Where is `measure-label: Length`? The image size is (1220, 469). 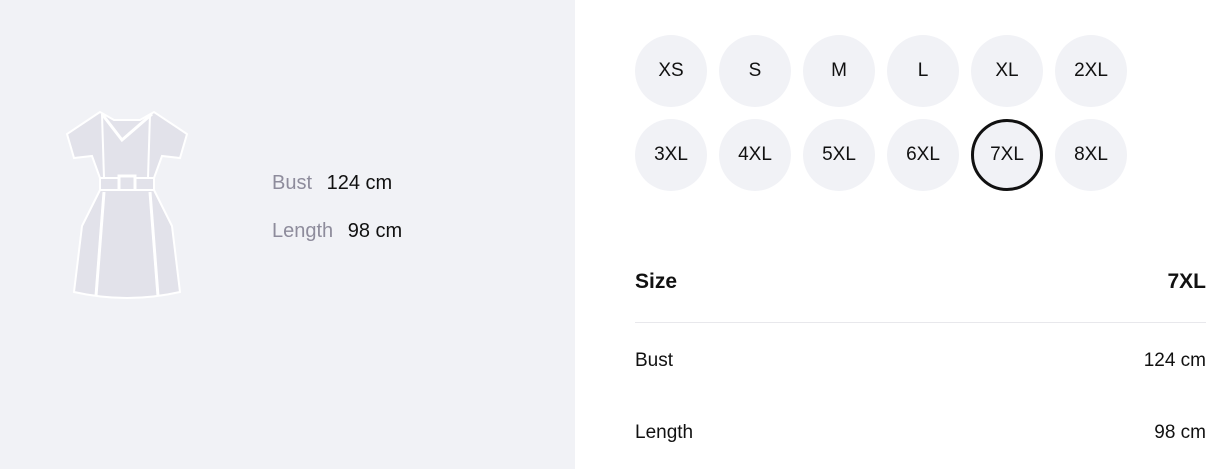
measure-label: Length is located at coordinates (303, 231).